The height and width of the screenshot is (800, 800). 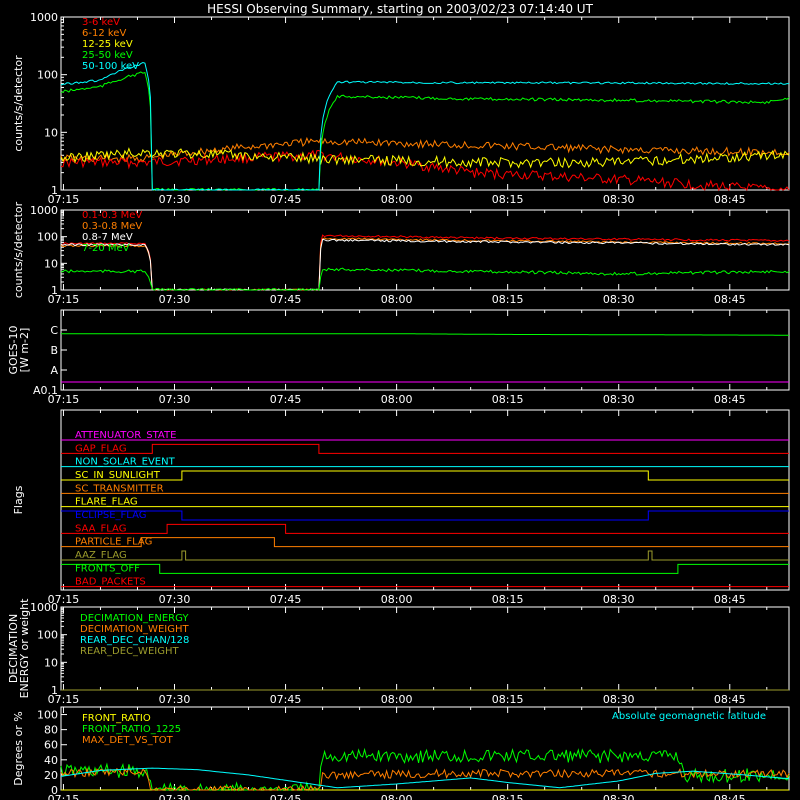 I want to click on legend-entry: REAR_DEC_WEIGHT, so click(x=129, y=651).